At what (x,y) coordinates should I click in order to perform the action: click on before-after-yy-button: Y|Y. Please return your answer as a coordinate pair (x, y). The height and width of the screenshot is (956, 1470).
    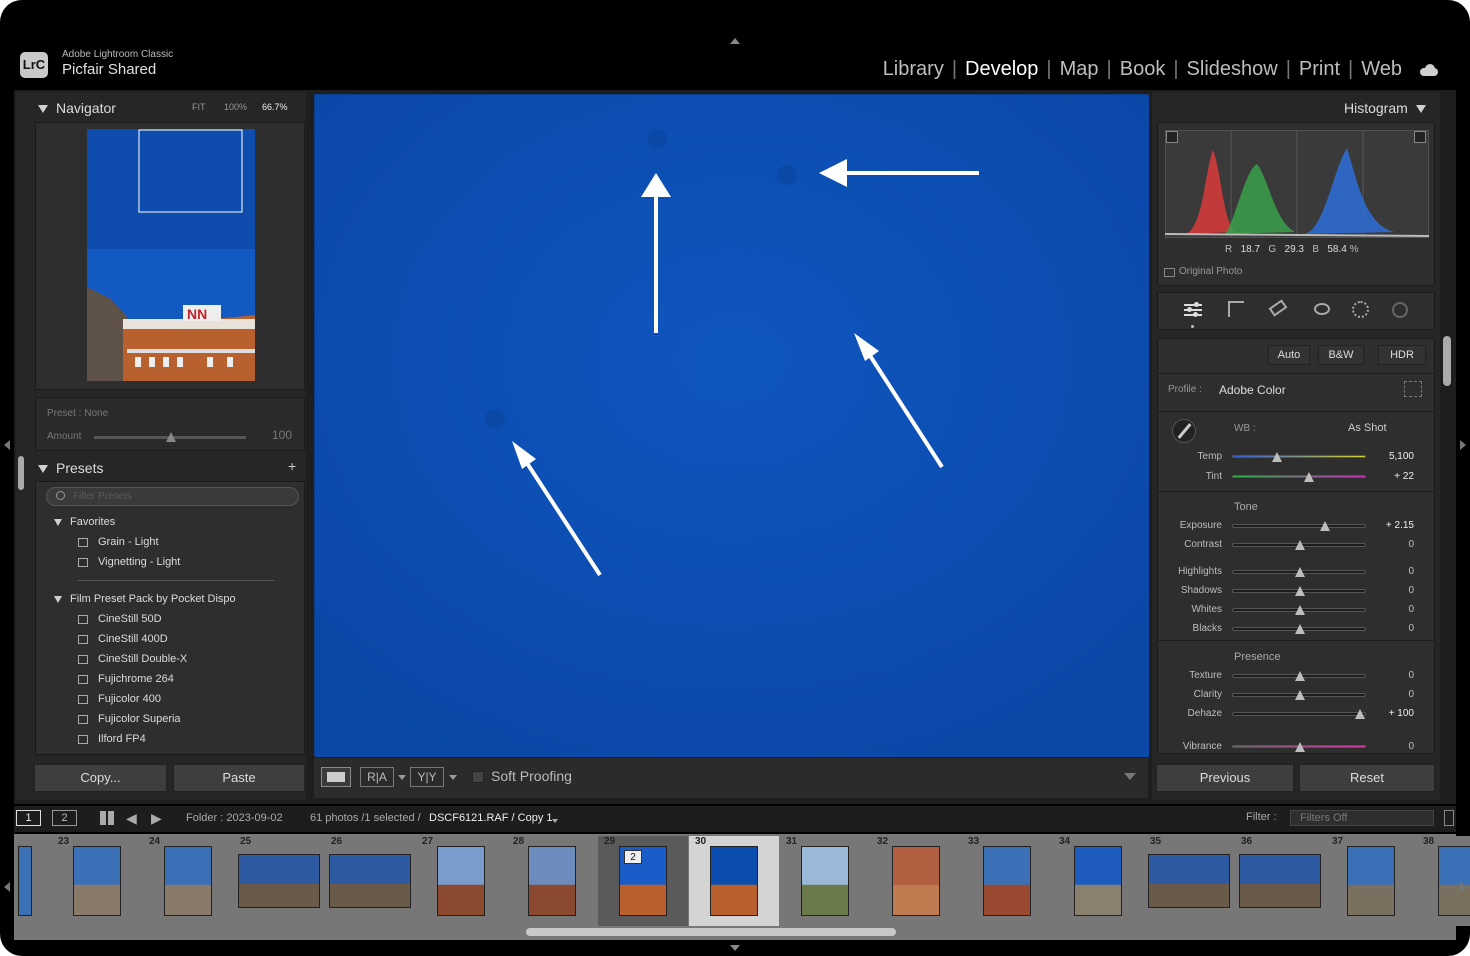
    Looking at the image, I should click on (427, 777).